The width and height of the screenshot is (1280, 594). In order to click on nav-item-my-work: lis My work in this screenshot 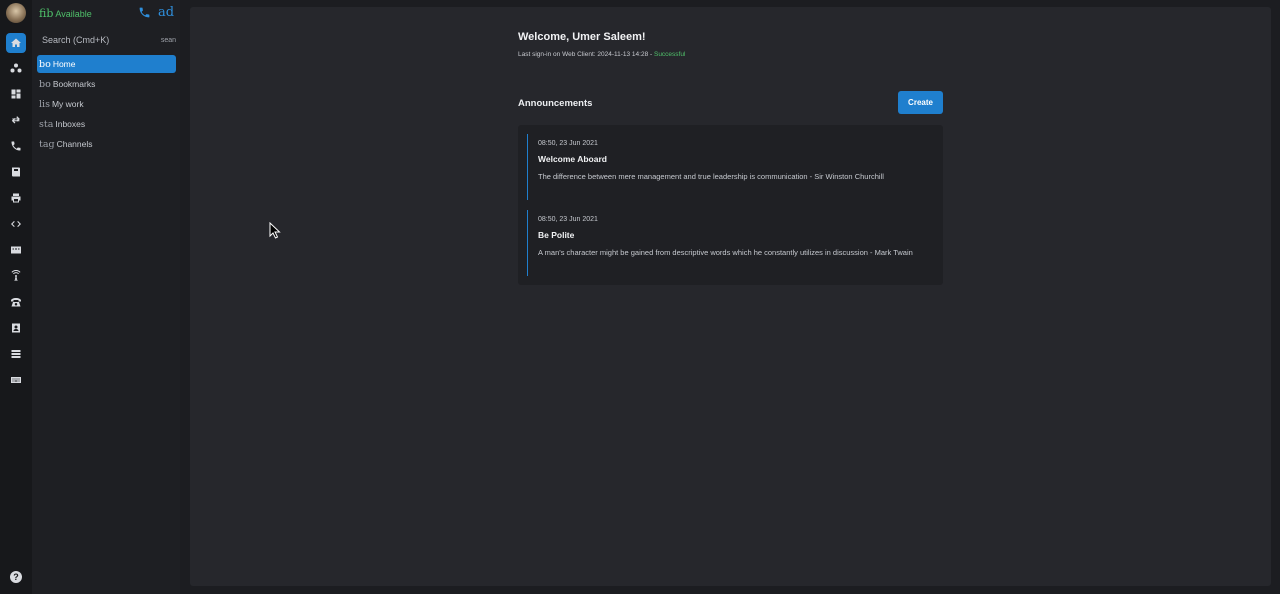, I will do `click(106, 104)`.